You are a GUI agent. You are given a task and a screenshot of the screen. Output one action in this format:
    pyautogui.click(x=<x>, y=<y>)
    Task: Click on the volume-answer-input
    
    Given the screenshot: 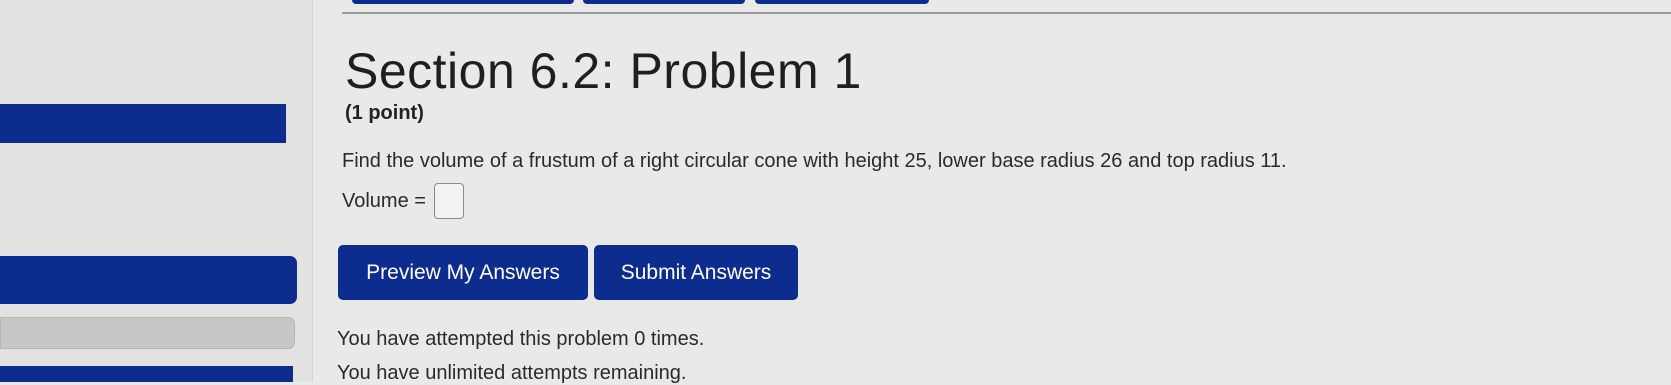 What is the action you would take?
    pyautogui.click(x=448, y=201)
    